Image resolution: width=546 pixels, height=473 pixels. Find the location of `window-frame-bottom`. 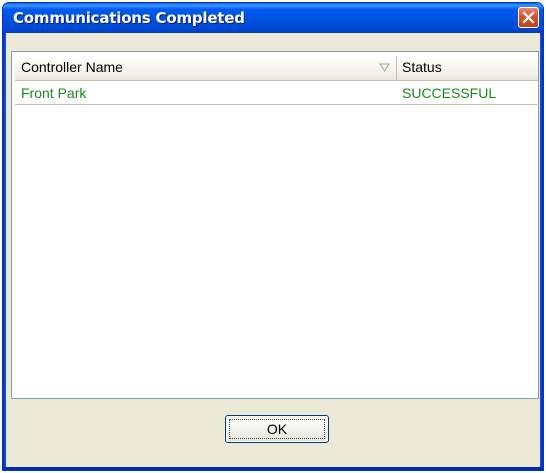

window-frame-bottom is located at coordinates (273, 468).